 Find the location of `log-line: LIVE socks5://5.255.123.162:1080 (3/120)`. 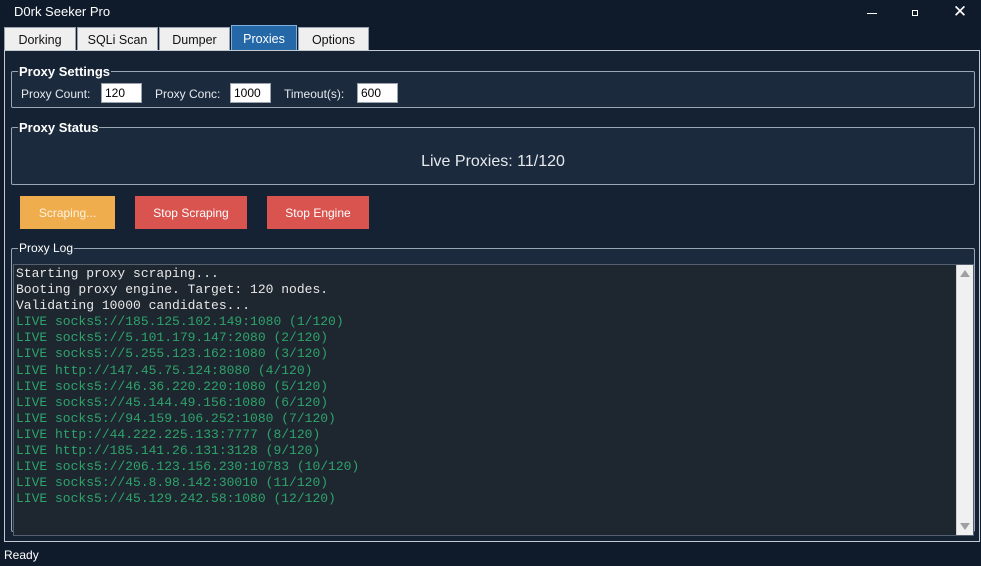

log-line: LIVE socks5://5.255.123.162:1080 (3/120) is located at coordinates (172, 354).